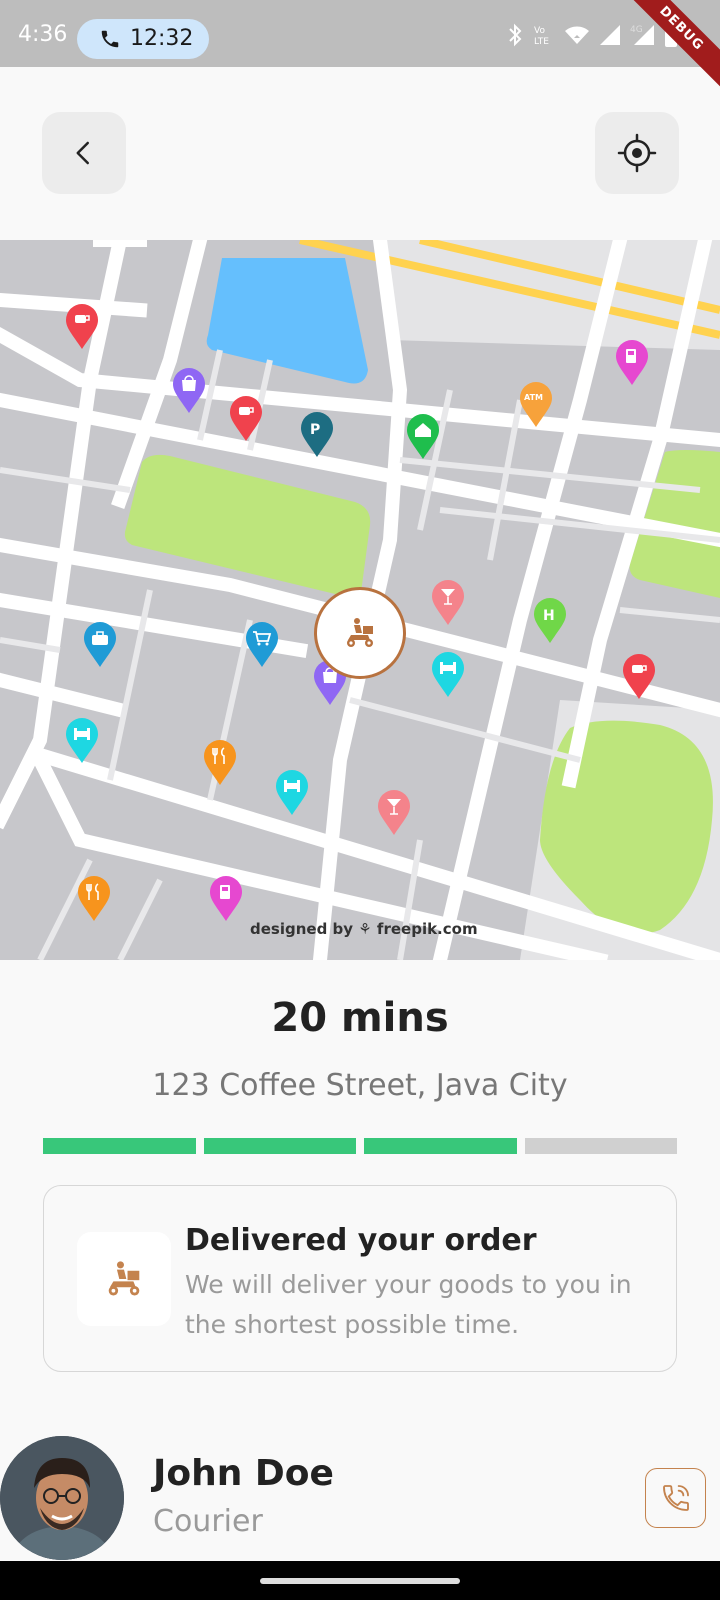  What do you see at coordinates (364, 929) in the screenshot?
I see `map-credit: designed by ⚘ freepik.com` at bounding box center [364, 929].